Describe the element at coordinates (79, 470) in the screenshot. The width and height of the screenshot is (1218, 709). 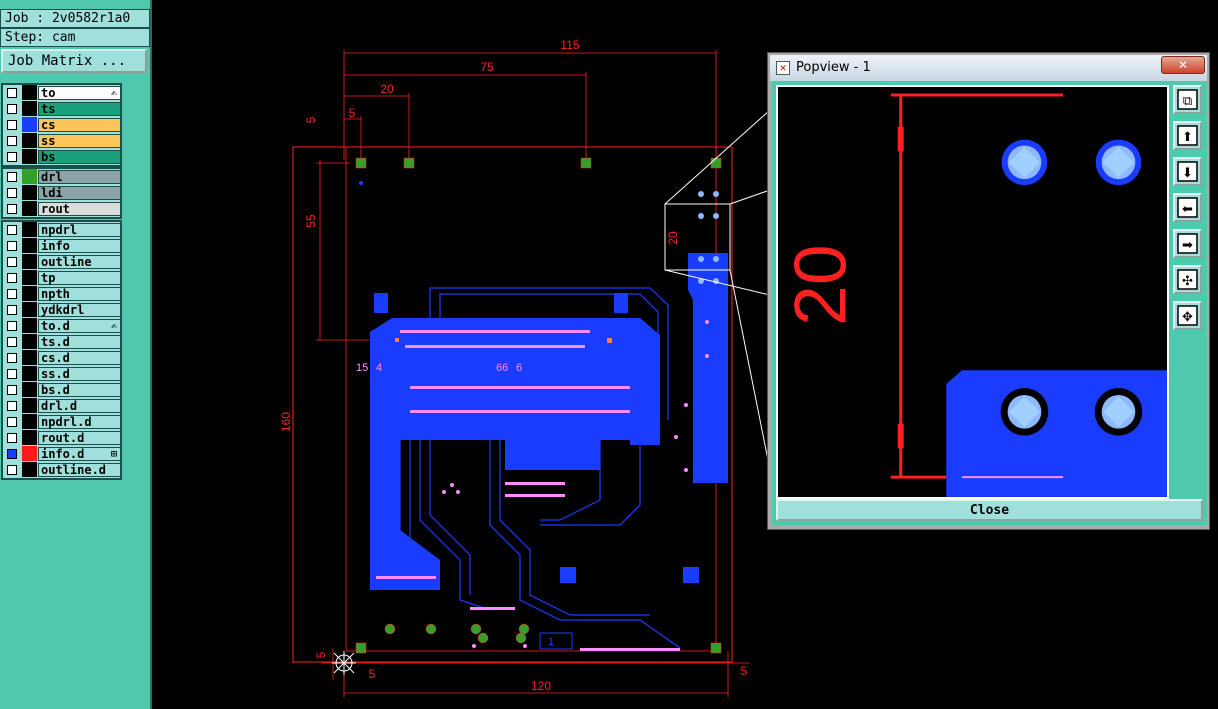
I see `layer-name-label: outline.d` at that location.